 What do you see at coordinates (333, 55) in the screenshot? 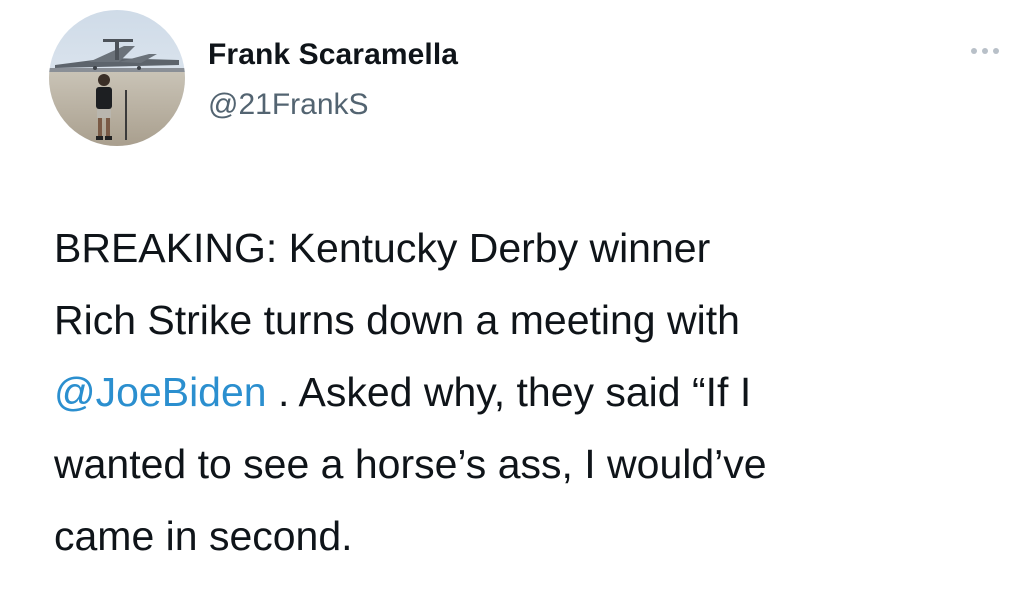
I see `author-display-name: Frank Scaramella` at bounding box center [333, 55].